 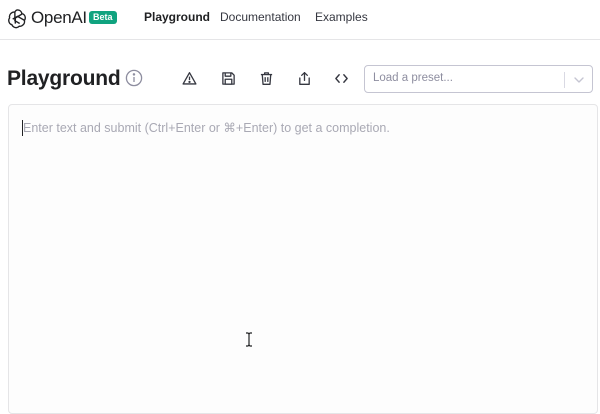 I want to click on warning-icon, so click(x=189, y=78).